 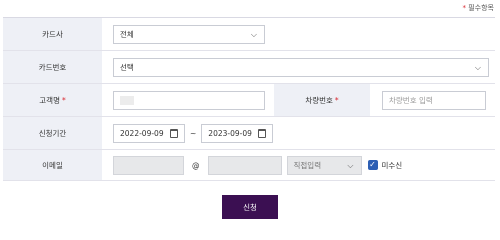 I want to click on masked-name, so click(x=127, y=100).